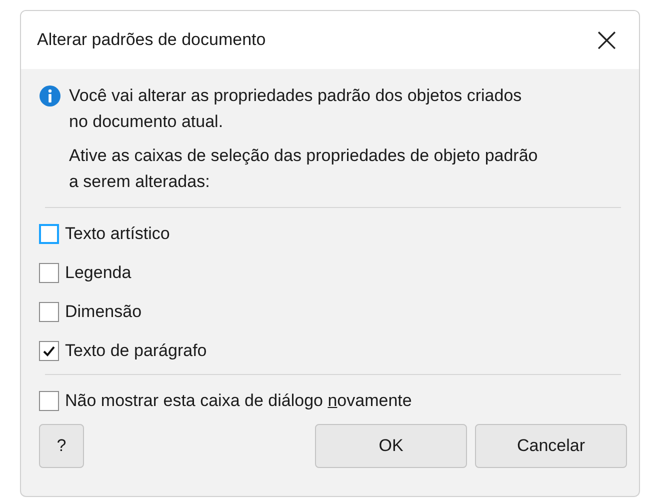 The height and width of the screenshot is (500, 645). I want to click on help-button: ?, so click(61, 446).